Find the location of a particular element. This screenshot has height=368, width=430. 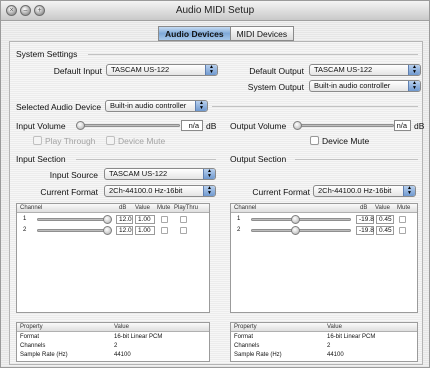

system-output-popup: Built-in audio controller ▲ ▼ is located at coordinates (365, 86).